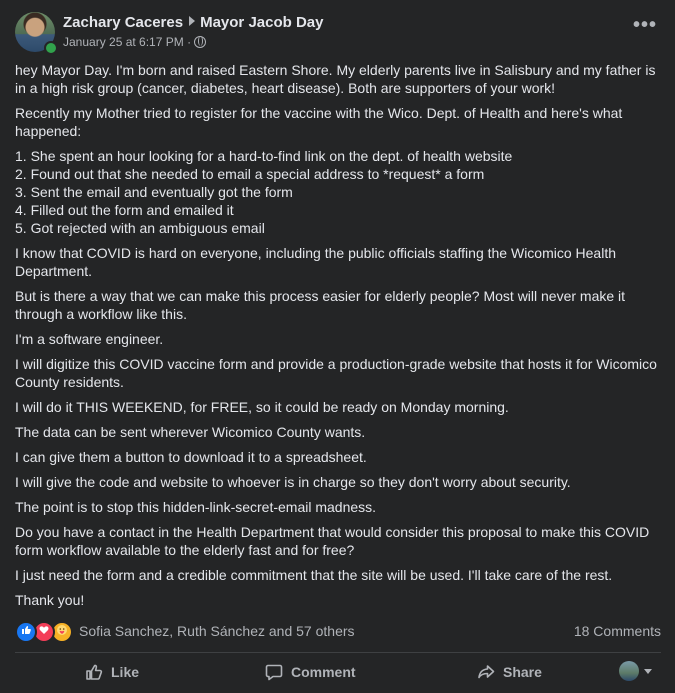  Describe the element at coordinates (140, 228) in the screenshot. I see `step-item: 5. Got rejected with an ambiguous email` at that location.